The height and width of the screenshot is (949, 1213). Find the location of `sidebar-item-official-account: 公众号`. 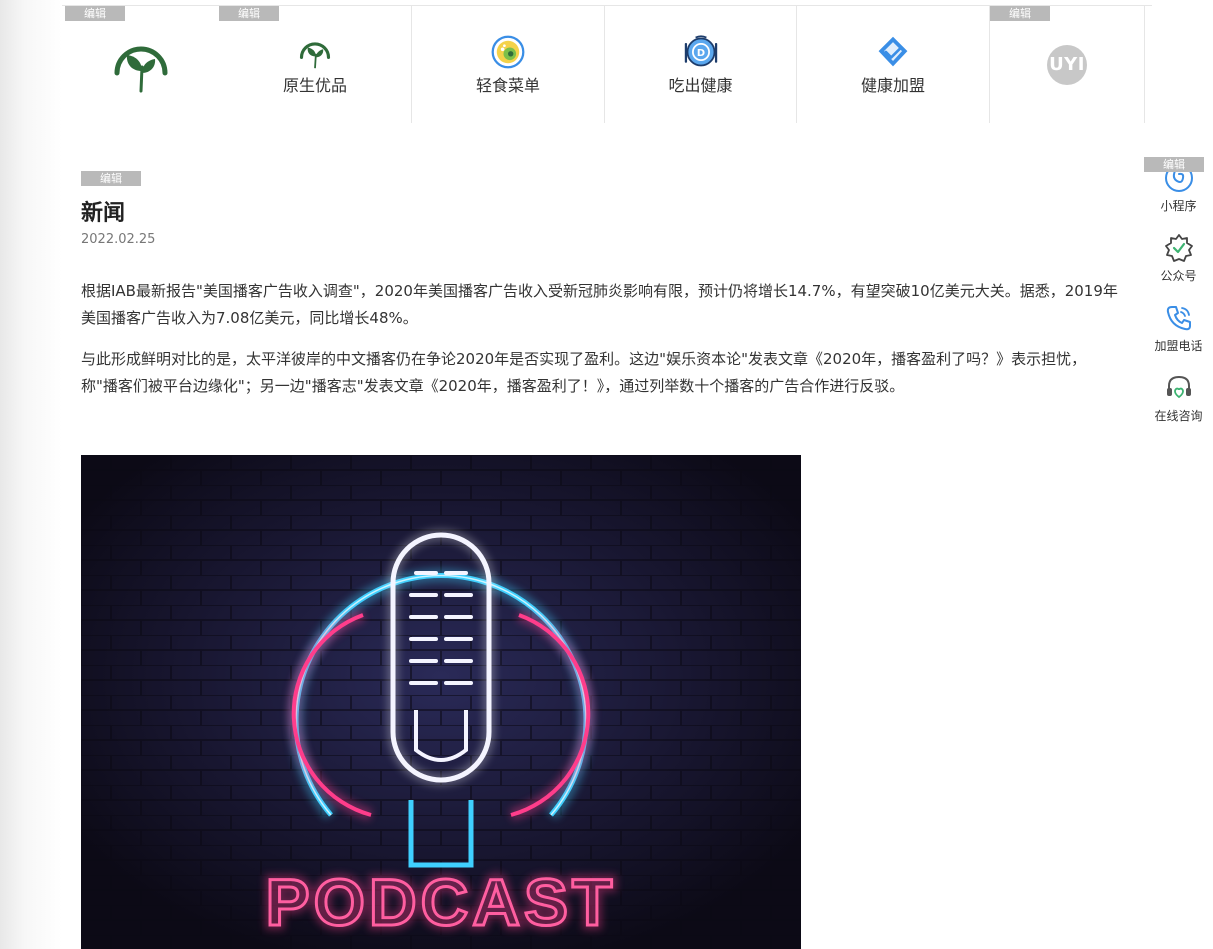

sidebar-item-official-account: 公众号 is located at coordinates (1178, 257).